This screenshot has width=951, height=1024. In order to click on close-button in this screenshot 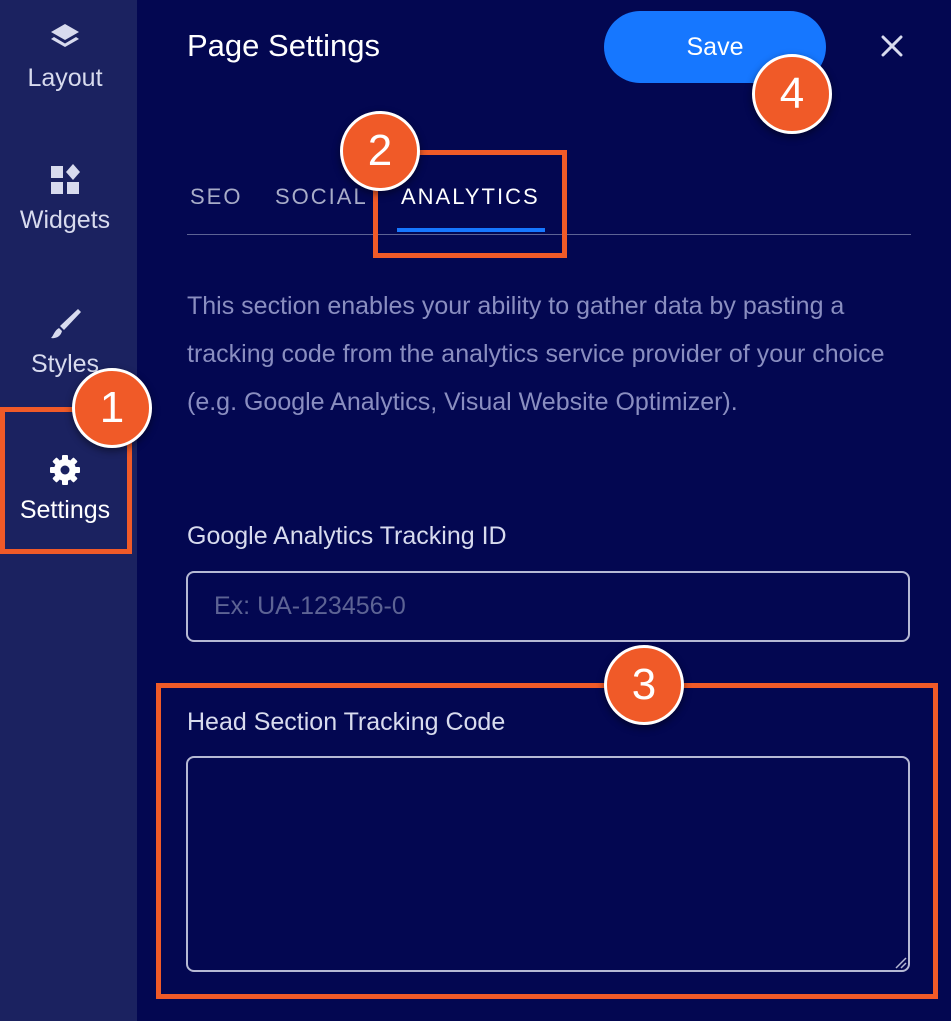, I will do `click(892, 46)`.